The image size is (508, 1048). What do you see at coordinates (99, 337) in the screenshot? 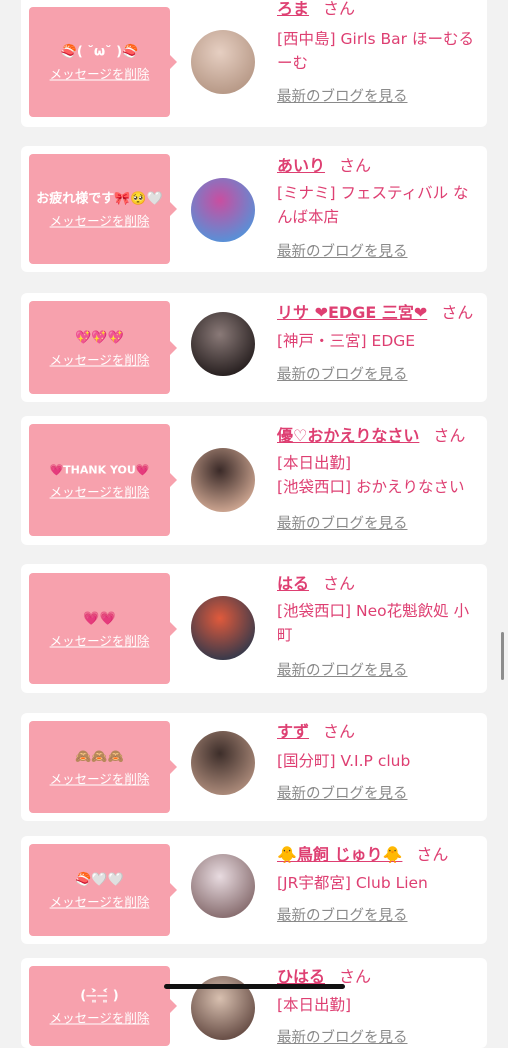
I see `message-text: 💖💖💖` at bounding box center [99, 337].